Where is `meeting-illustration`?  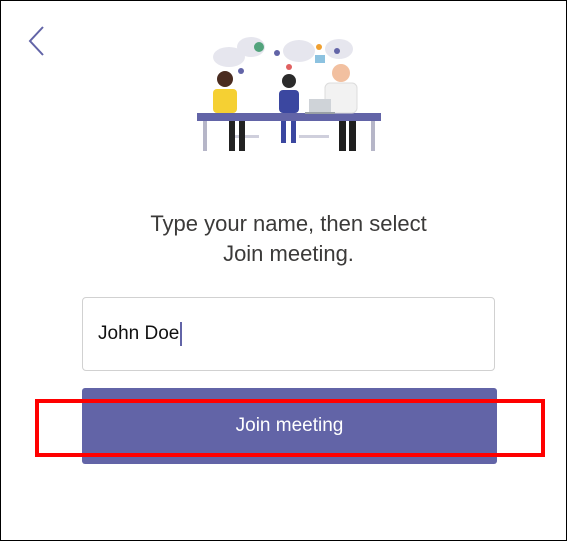
meeting-illustration is located at coordinates (289, 100).